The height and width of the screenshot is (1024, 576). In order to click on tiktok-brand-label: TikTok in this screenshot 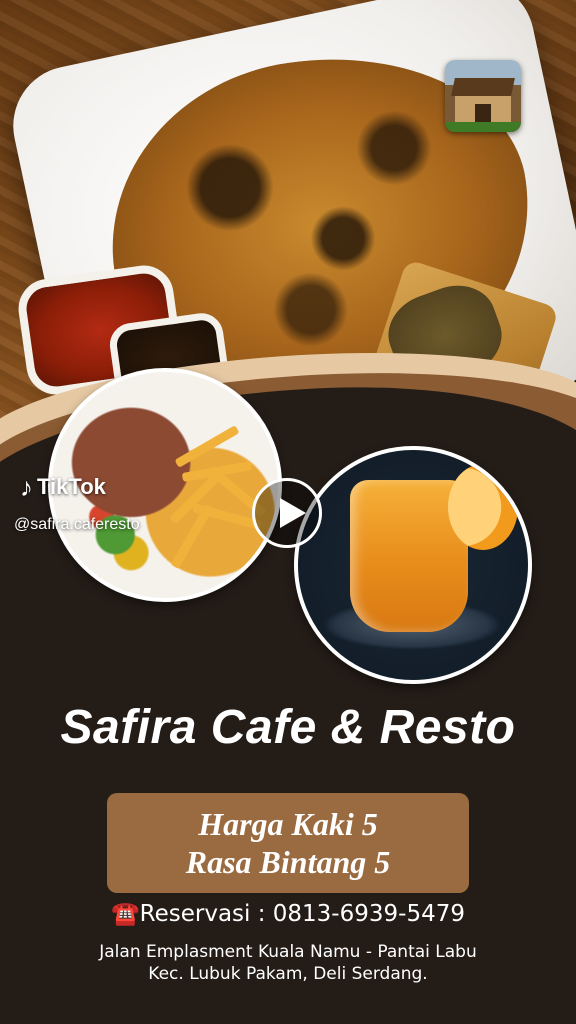, I will do `click(71, 486)`.